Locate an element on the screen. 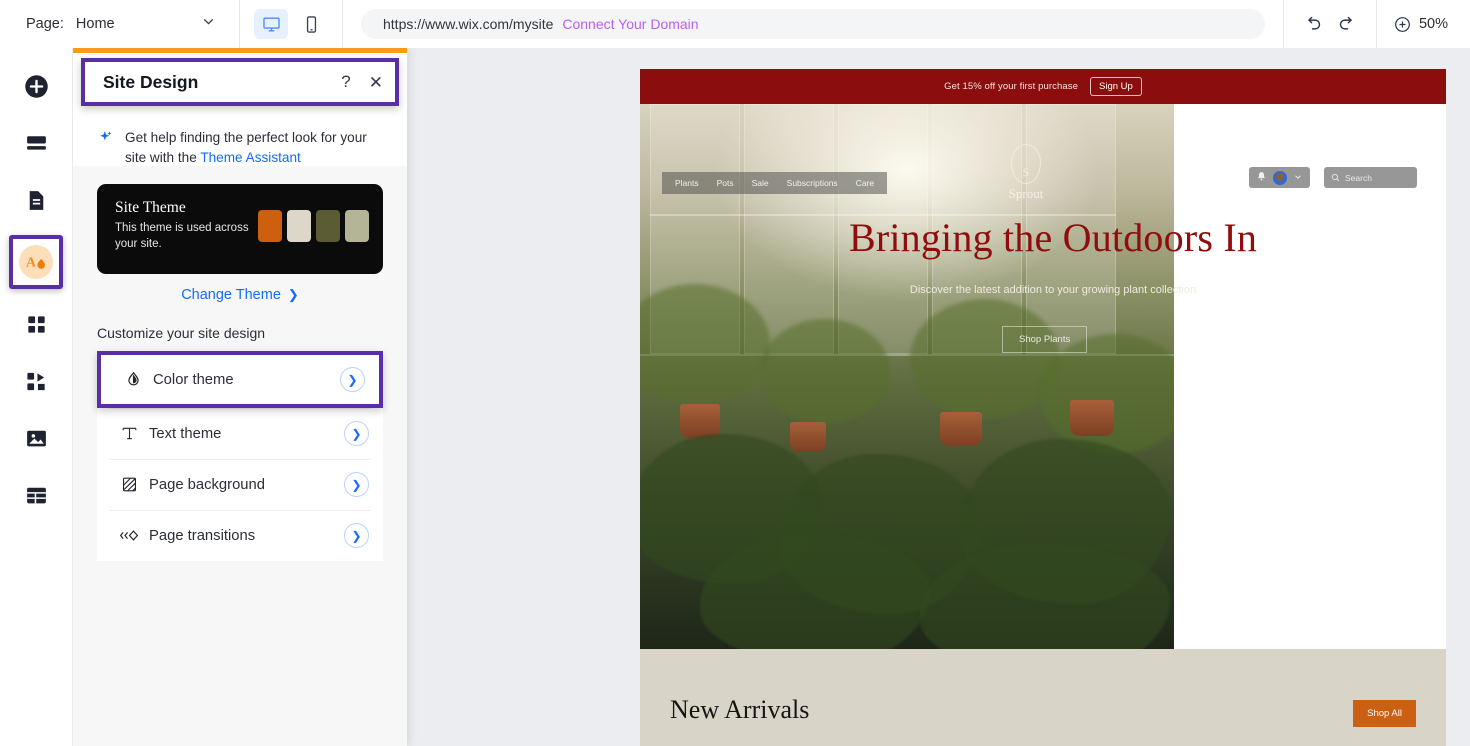 The width and height of the screenshot is (1470, 746). menu-item-color-theme: Color theme ❯ is located at coordinates (240, 379).